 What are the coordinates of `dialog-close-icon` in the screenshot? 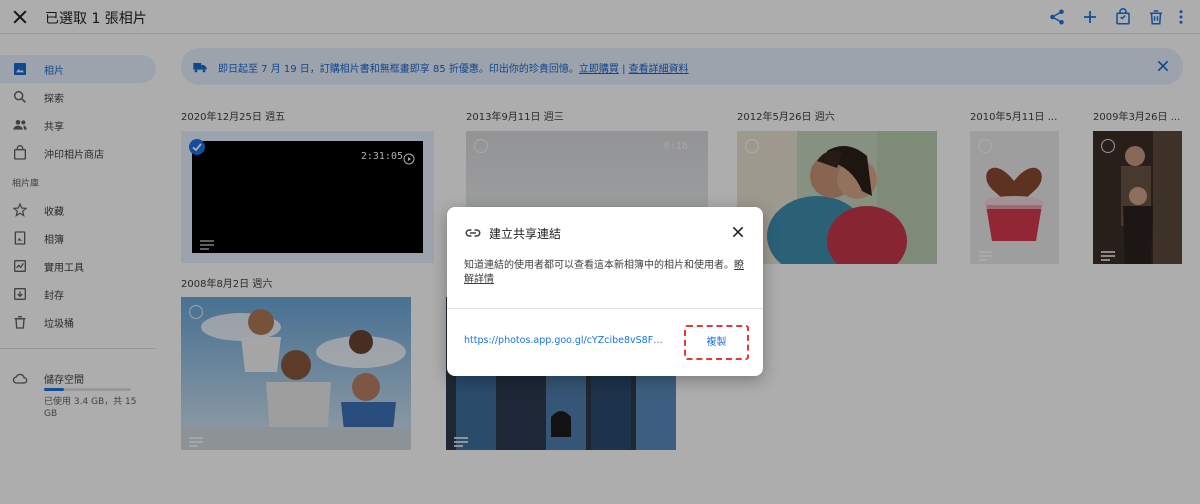 It's located at (738, 232).